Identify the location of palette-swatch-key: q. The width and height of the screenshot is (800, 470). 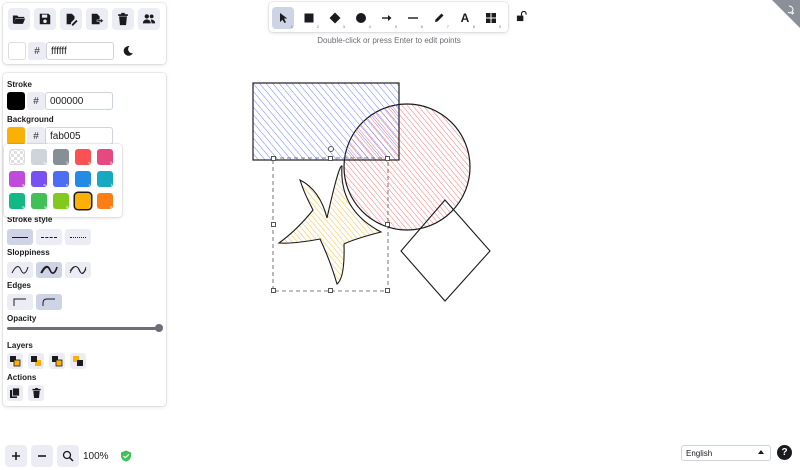
(21, 161).